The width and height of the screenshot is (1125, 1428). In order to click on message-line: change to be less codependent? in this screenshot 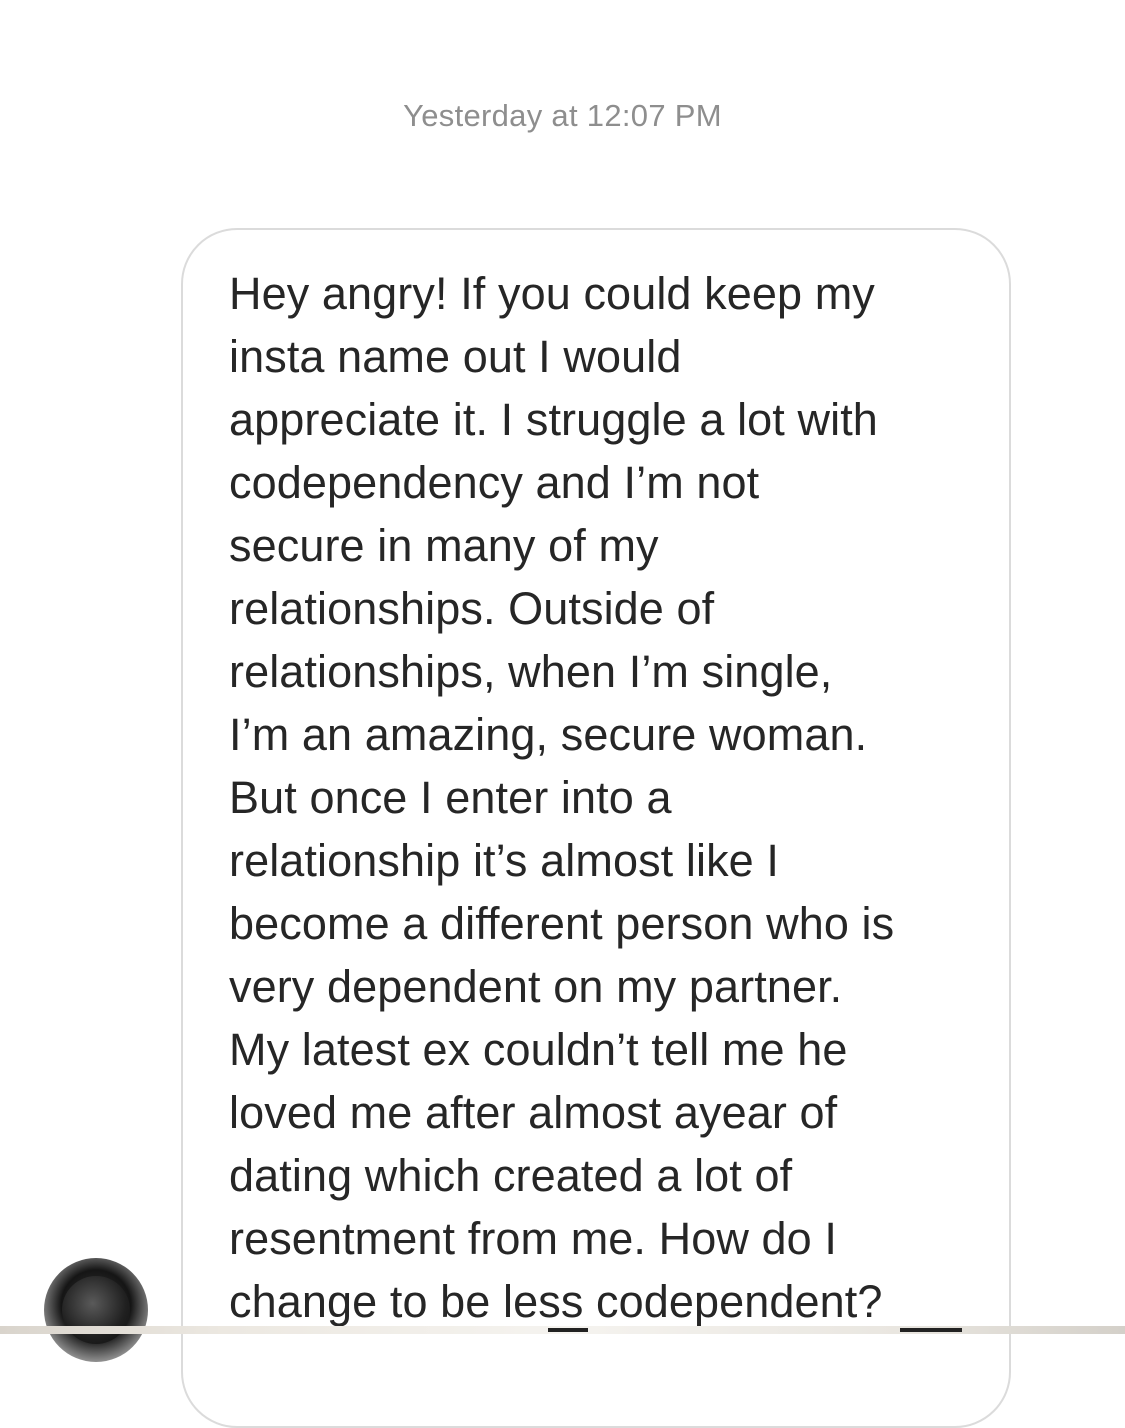, I will do `click(556, 1301)`.